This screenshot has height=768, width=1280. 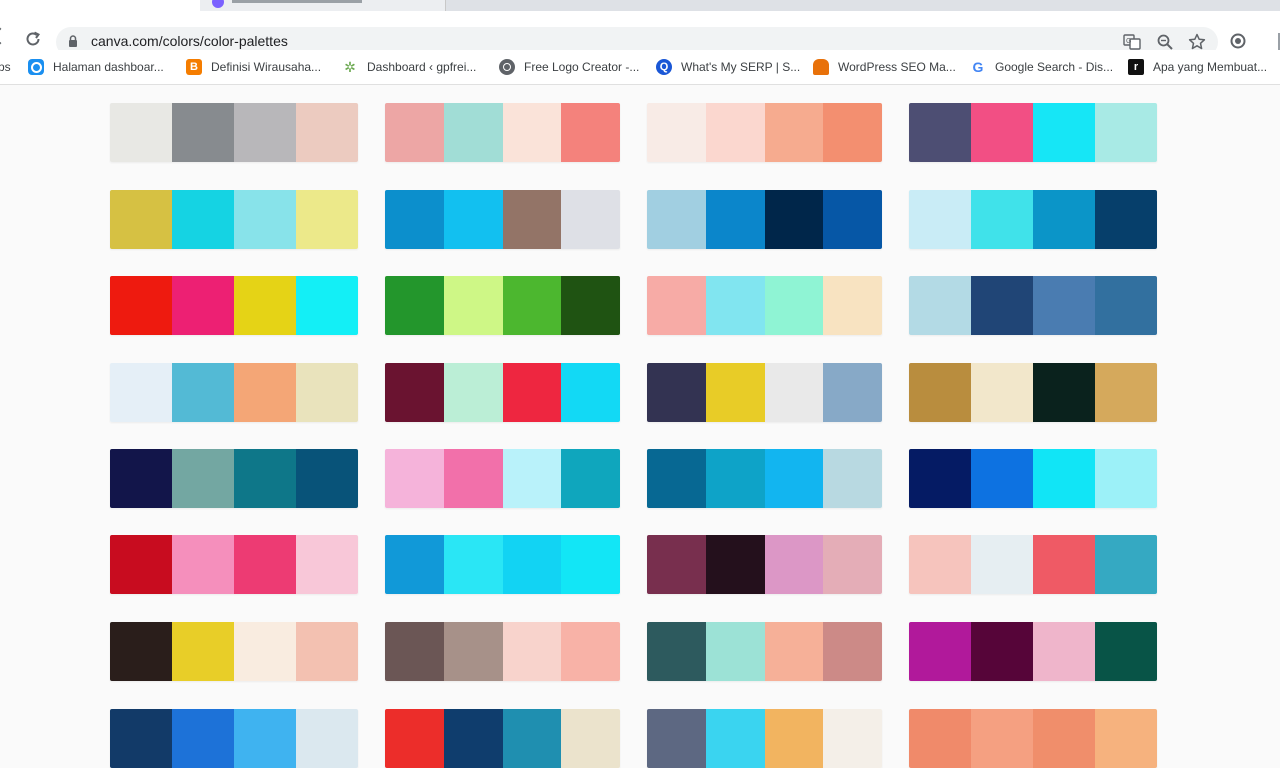 What do you see at coordinates (1238, 41) in the screenshot?
I see `profile-icon` at bounding box center [1238, 41].